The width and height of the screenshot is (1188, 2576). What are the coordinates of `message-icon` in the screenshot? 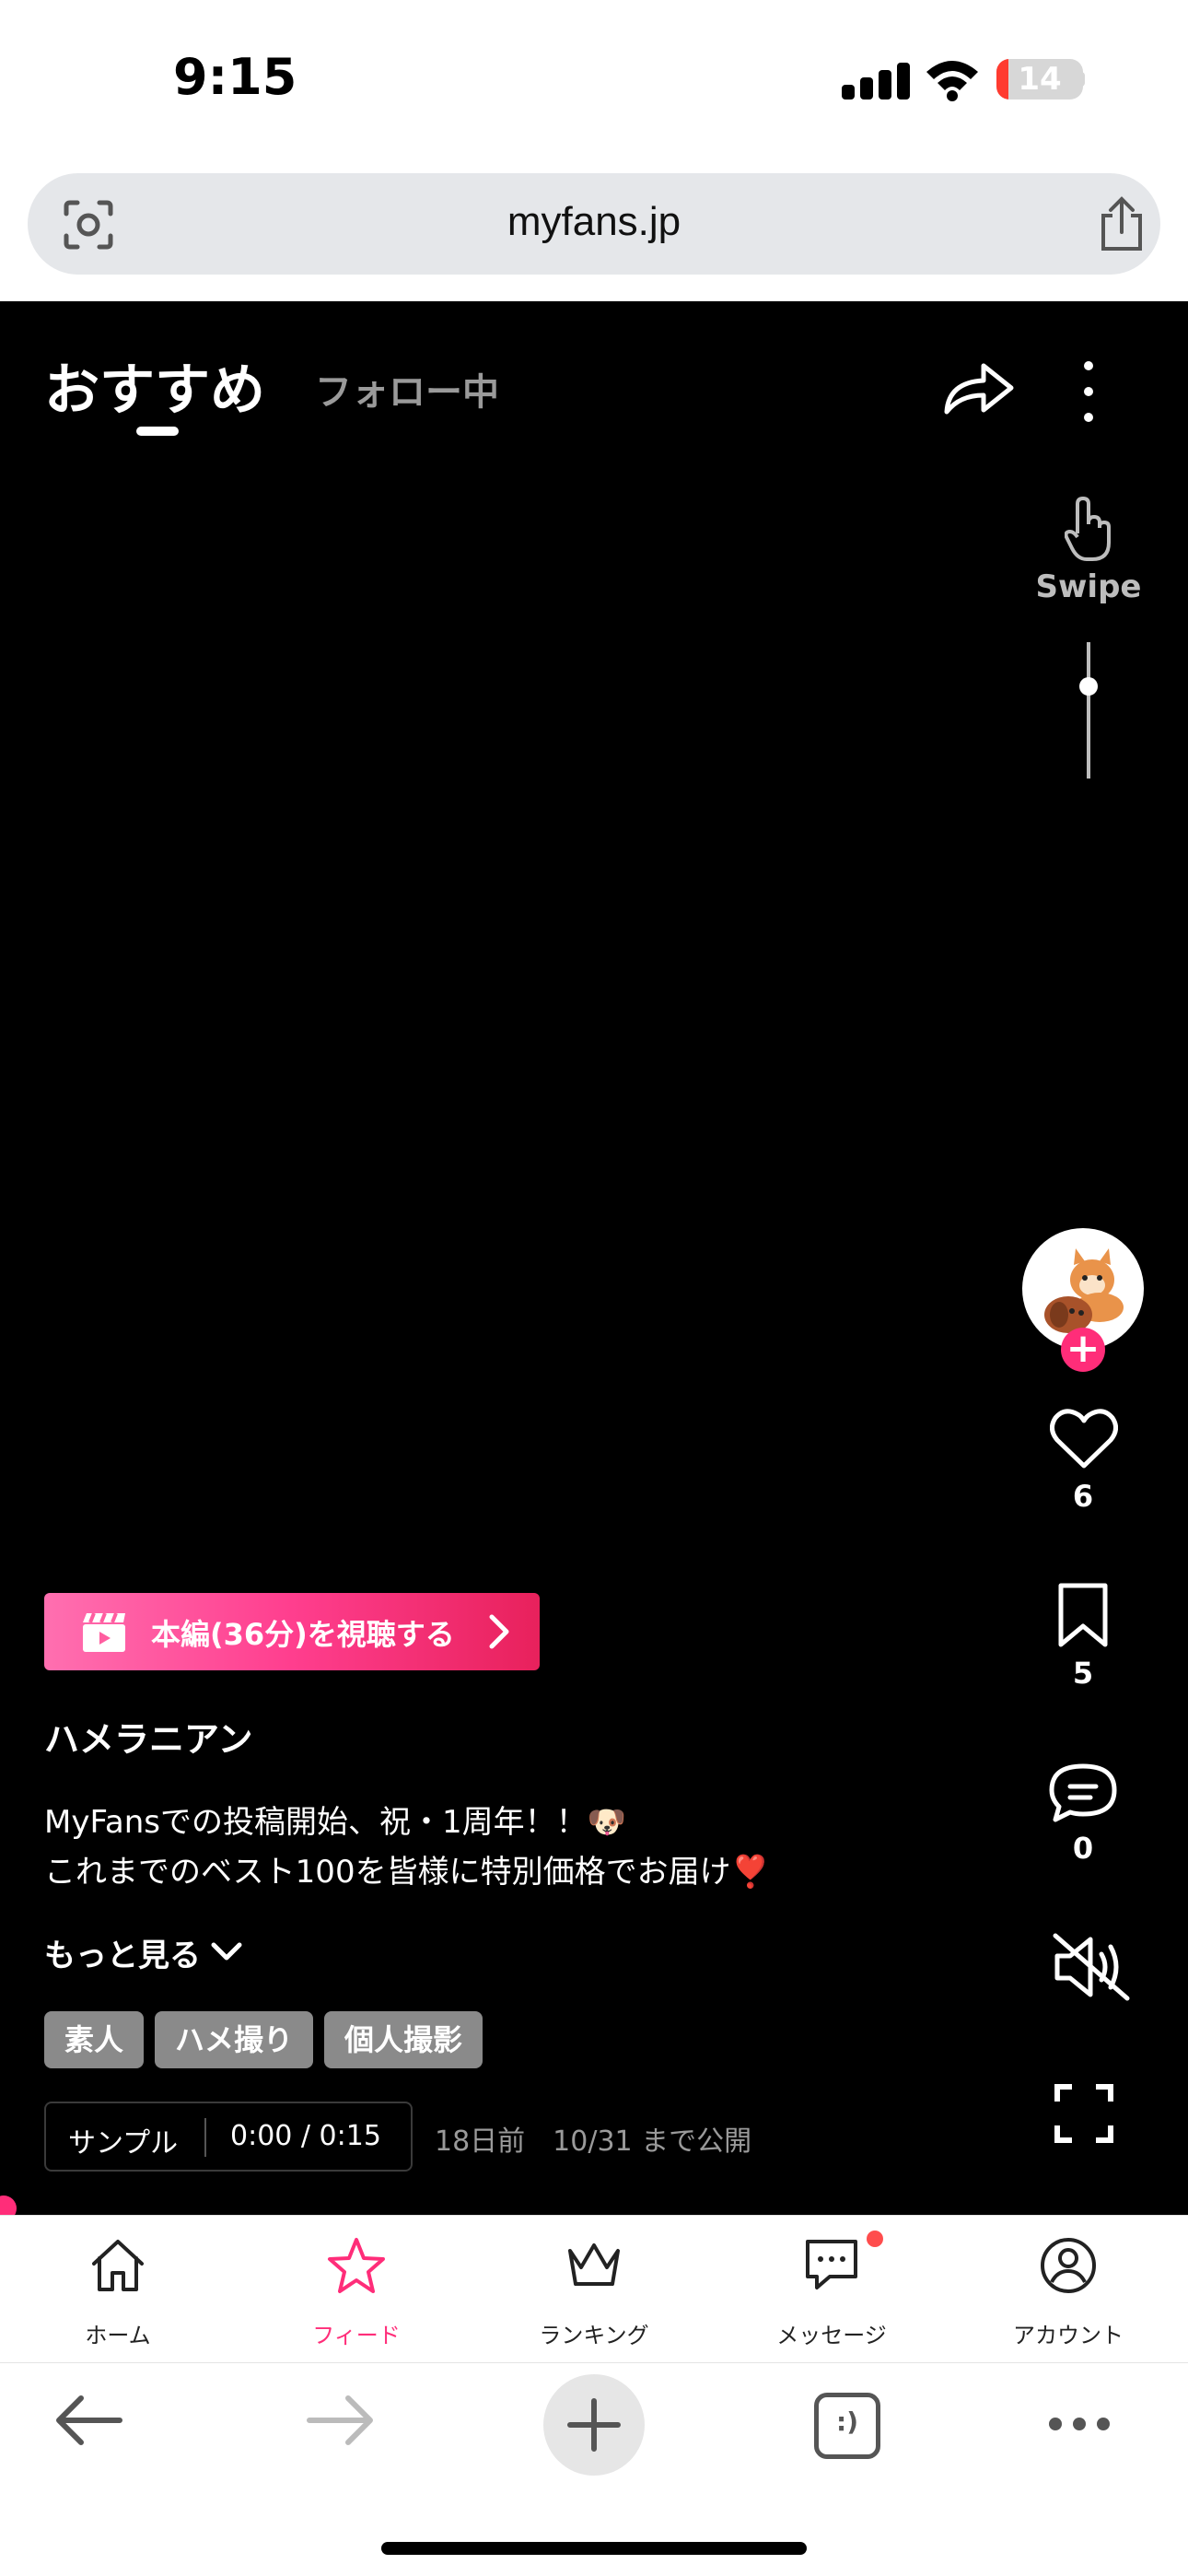 It's located at (831, 2264).